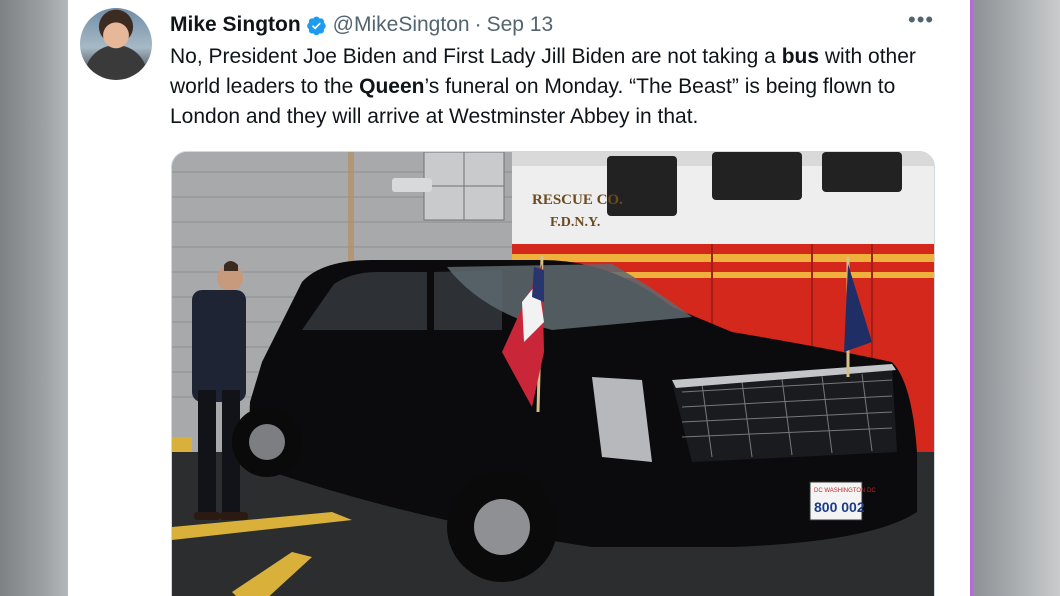  I want to click on avatar, so click(116, 44).